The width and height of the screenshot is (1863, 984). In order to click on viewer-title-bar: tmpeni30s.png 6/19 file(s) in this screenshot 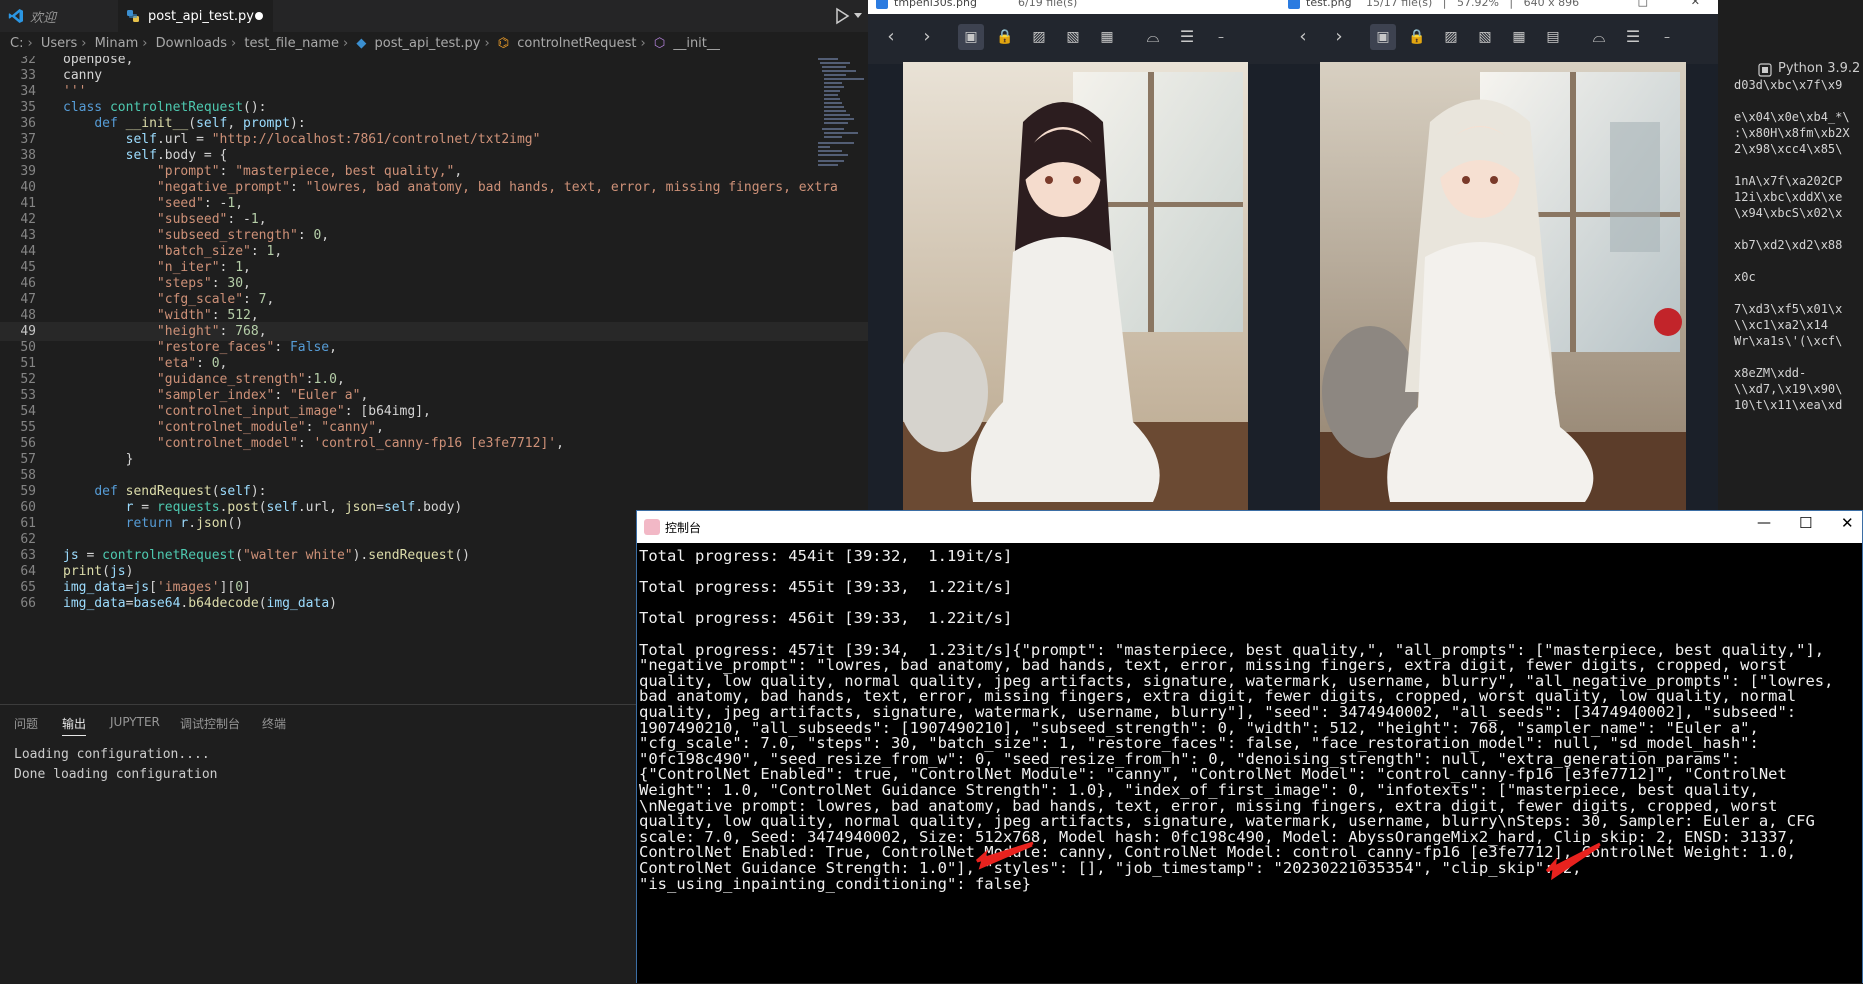, I will do `click(1074, 7)`.